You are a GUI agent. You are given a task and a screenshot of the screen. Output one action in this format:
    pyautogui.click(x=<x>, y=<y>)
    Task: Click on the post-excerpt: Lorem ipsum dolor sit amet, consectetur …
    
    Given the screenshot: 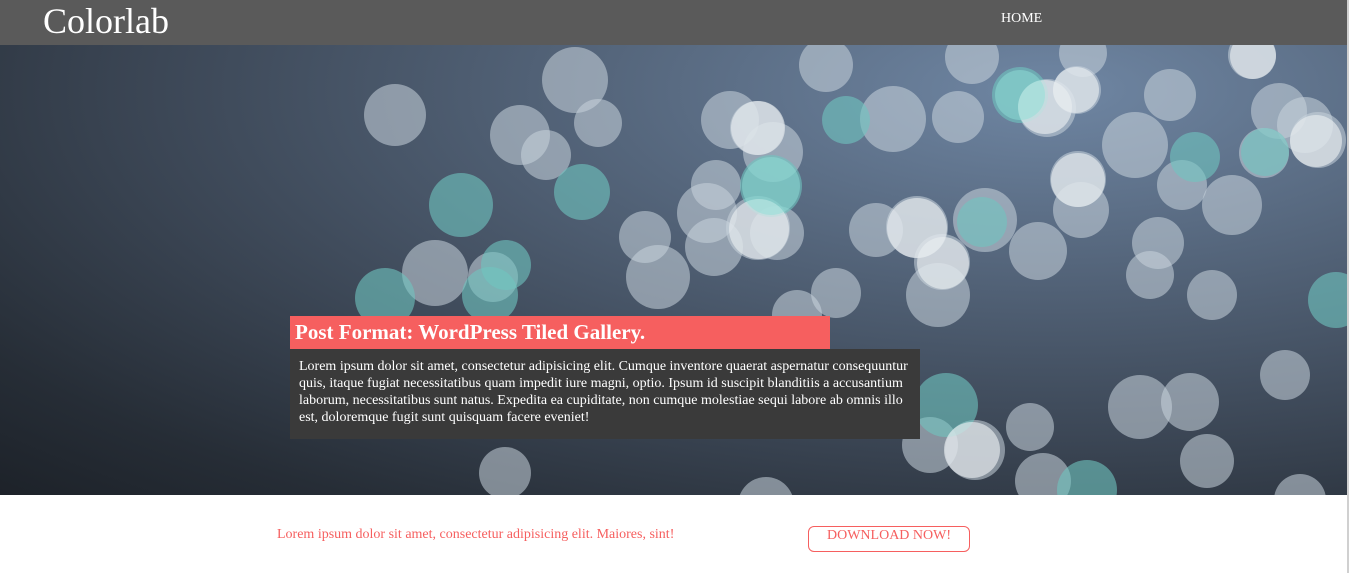 What is the action you would take?
    pyautogui.click(x=605, y=394)
    